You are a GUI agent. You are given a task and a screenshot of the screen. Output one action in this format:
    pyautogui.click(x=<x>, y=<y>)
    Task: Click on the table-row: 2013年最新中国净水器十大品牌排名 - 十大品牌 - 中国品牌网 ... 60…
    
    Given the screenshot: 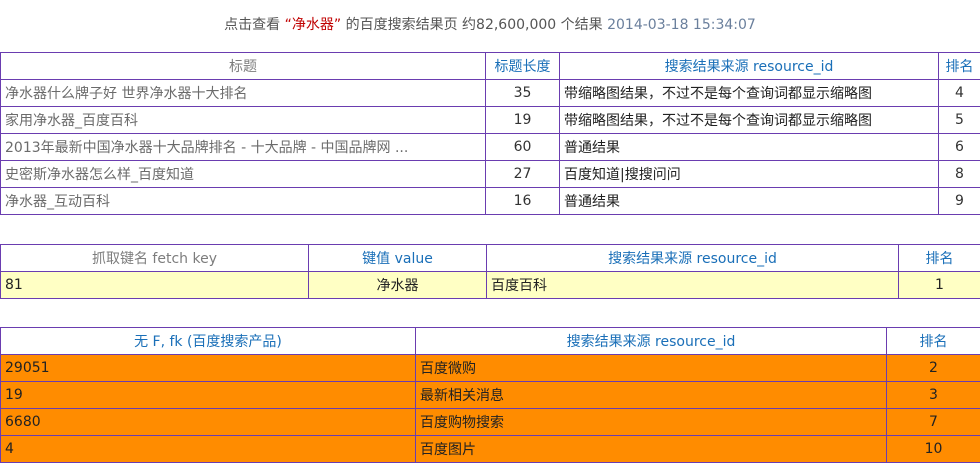 What is the action you would take?
    pyautogui.click(x=490, y=147)
    